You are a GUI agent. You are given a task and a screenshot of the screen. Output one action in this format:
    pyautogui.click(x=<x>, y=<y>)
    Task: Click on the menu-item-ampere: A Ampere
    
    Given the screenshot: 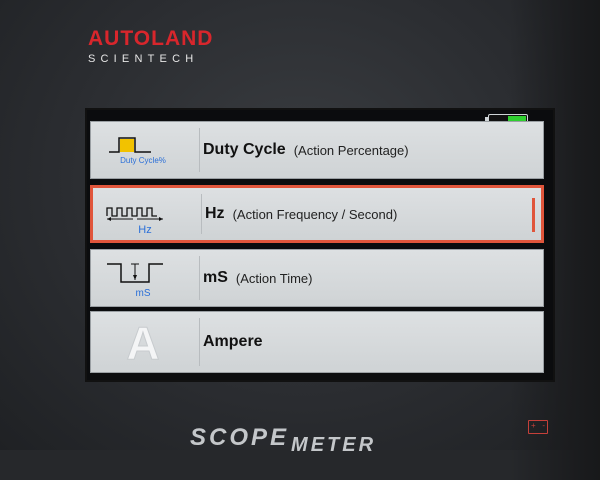 What is the action you would take?
    pyautogui.click(x=317, y=342)
    